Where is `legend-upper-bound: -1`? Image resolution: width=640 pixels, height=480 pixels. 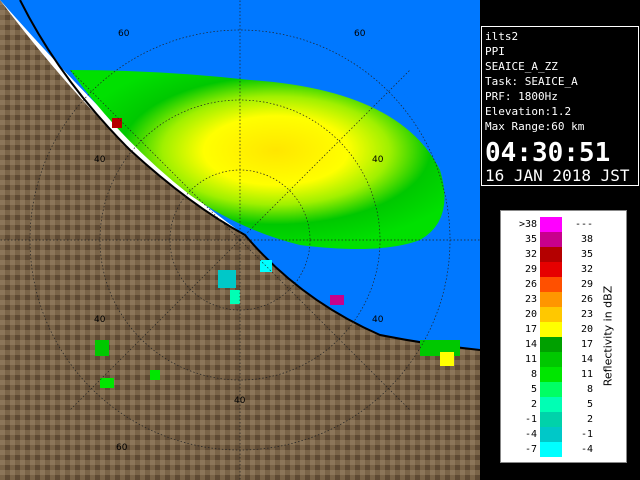 legend-upper-bound: -1 is located at coordinates (586, 434).